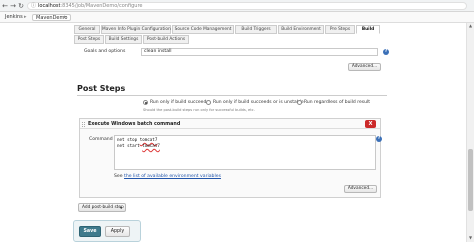  I want to click on goals-label: Goals and options, so click(105, 51).